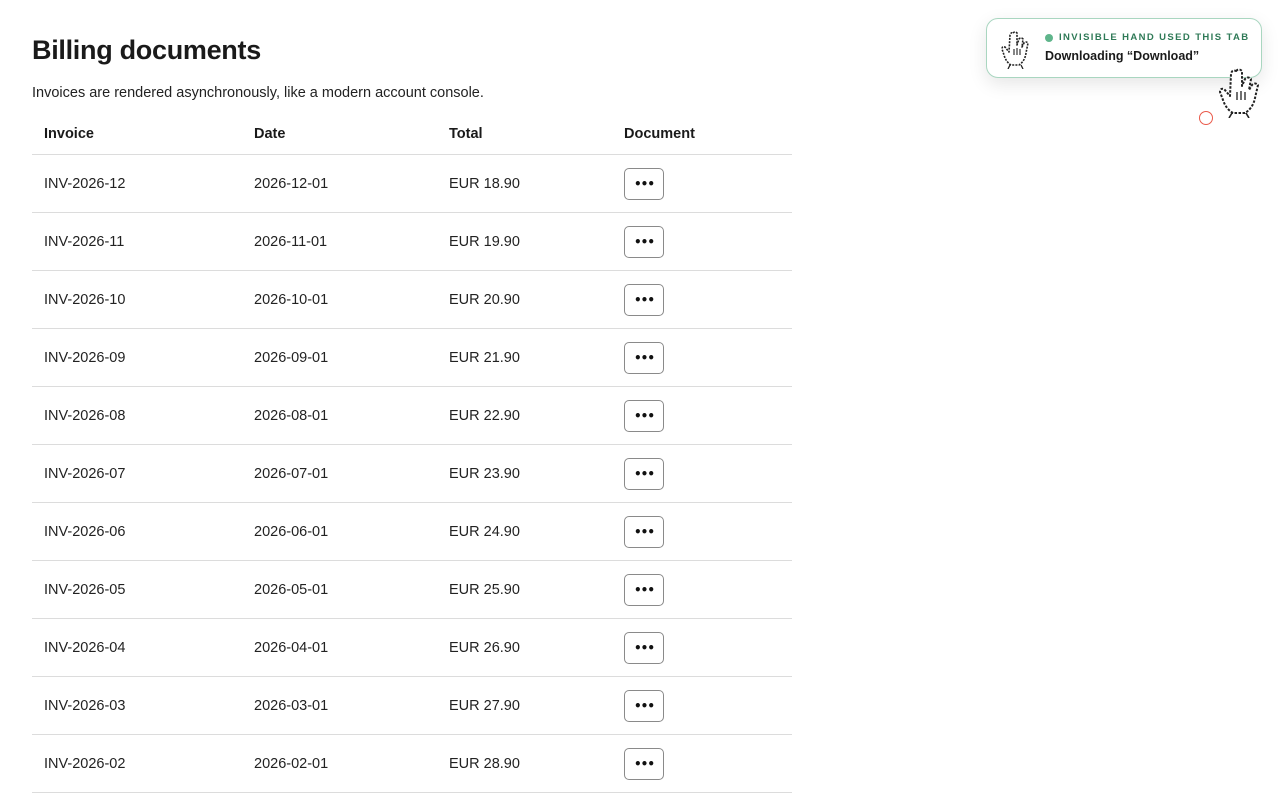  What do you see at coordinates (524, 705) in the screenshot?
I see `invoice-total: EUR 27.90` at bounding box center [524, 705].